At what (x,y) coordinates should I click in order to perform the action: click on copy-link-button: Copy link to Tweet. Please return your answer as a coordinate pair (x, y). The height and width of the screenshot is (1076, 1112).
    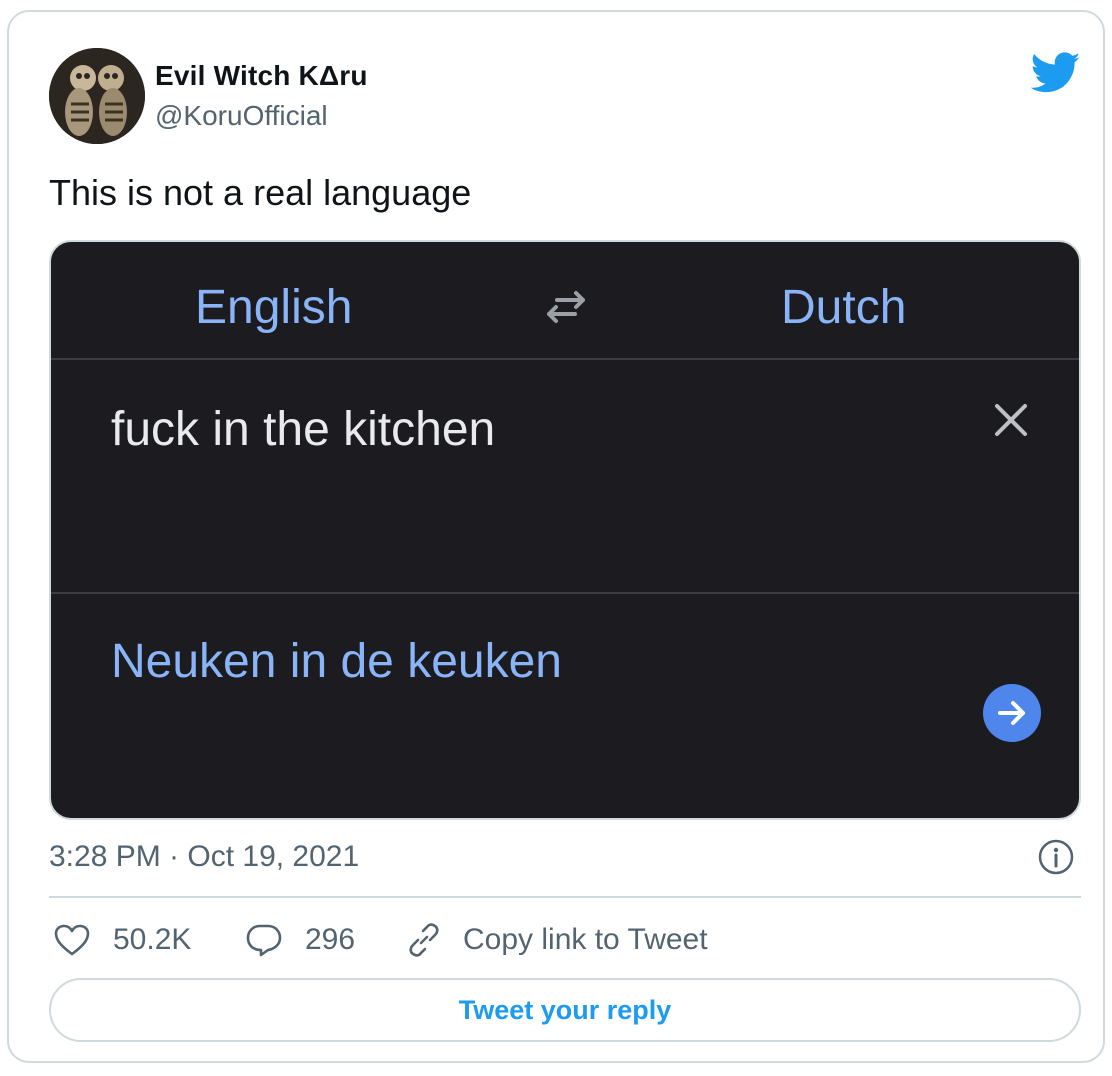
    Looking at the image, I should click on (556, 940).